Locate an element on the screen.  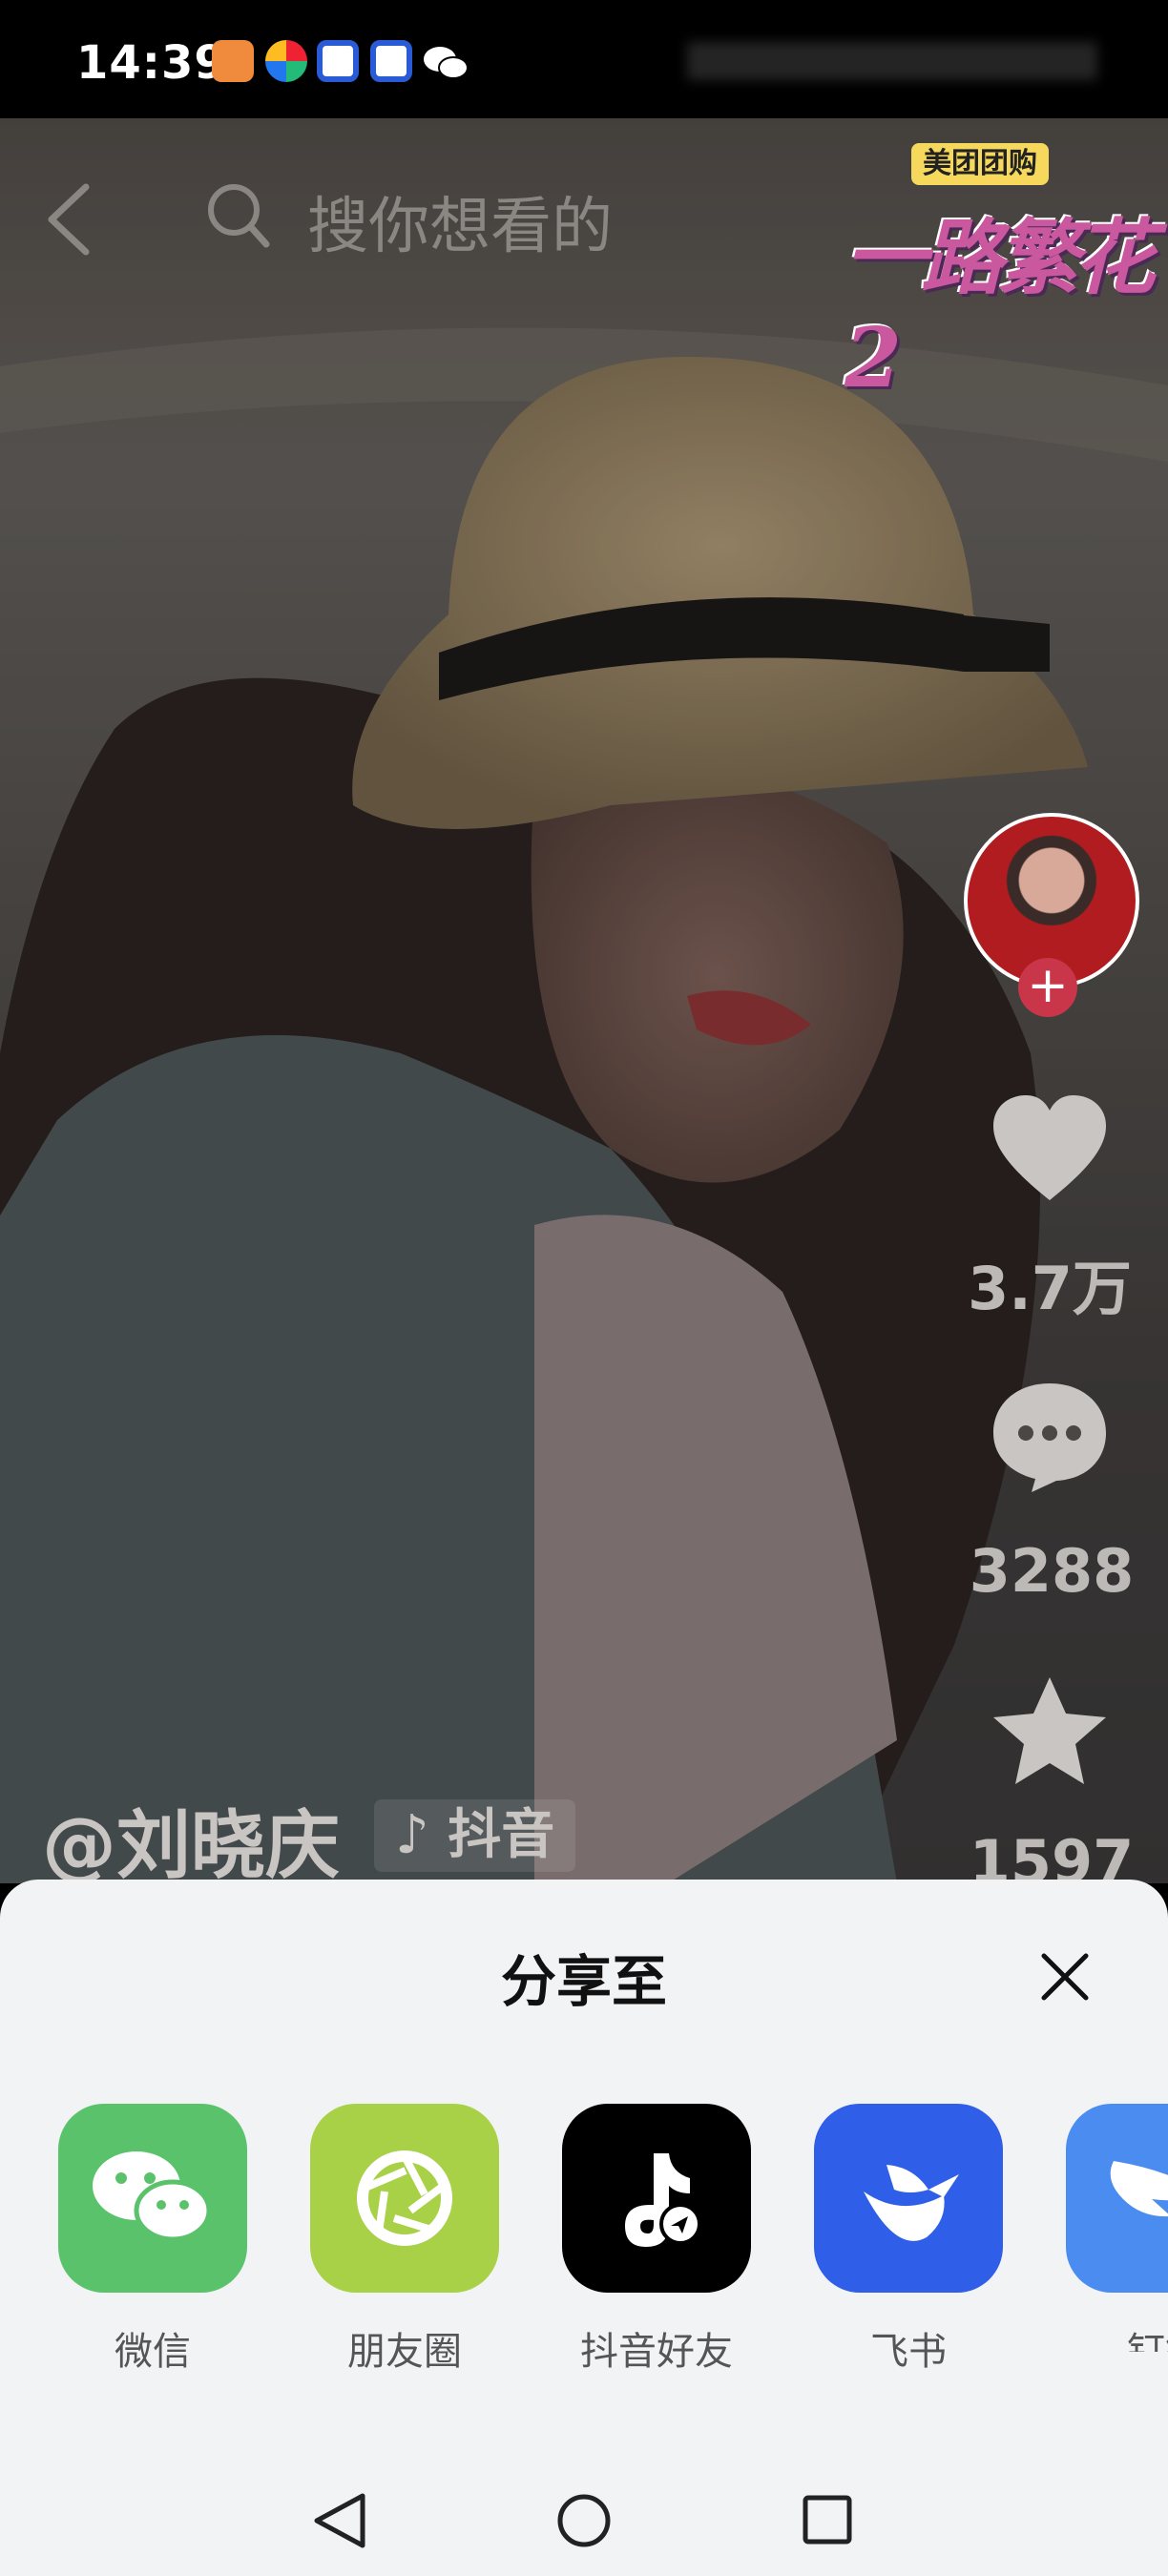
comment-count: 3288 is located at coordinates (1052, 1571).